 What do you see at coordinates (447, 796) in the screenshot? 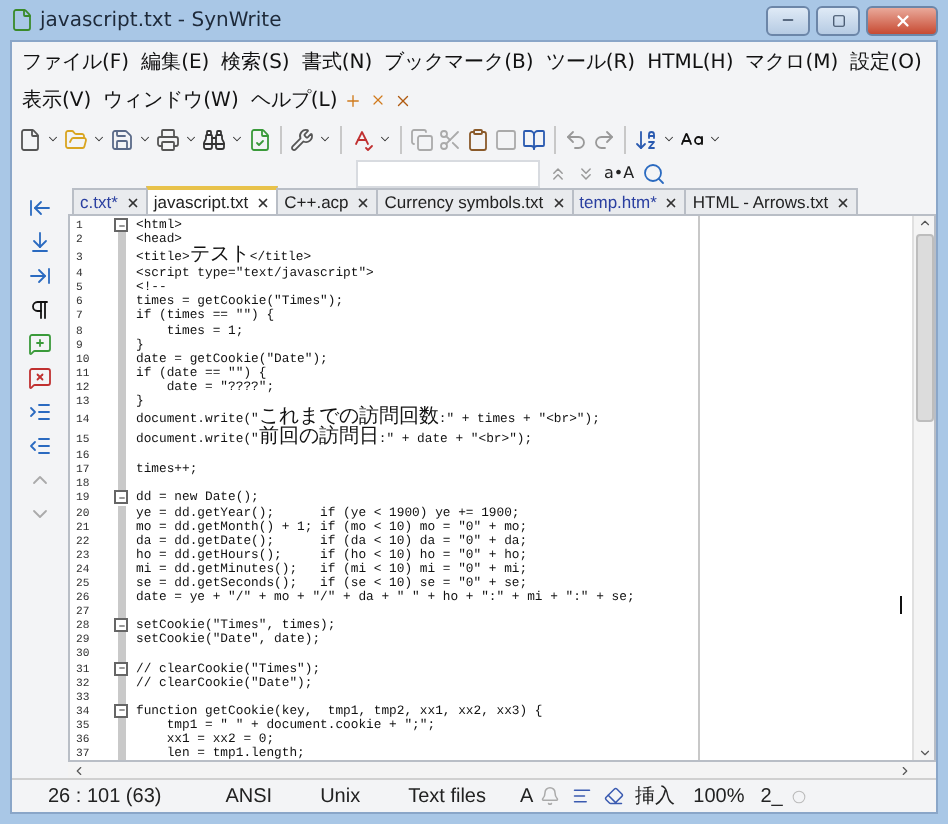
I see `file-type-label: Text files` at bounding box center [447, 796].